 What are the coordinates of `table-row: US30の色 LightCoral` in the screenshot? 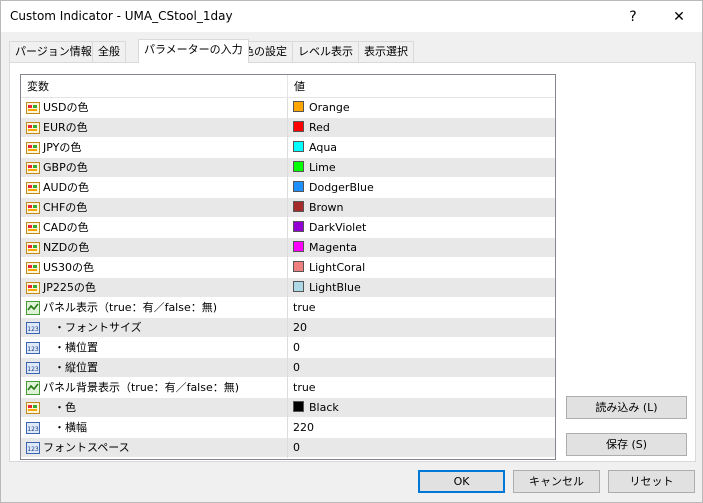 It's located at (288, 268).